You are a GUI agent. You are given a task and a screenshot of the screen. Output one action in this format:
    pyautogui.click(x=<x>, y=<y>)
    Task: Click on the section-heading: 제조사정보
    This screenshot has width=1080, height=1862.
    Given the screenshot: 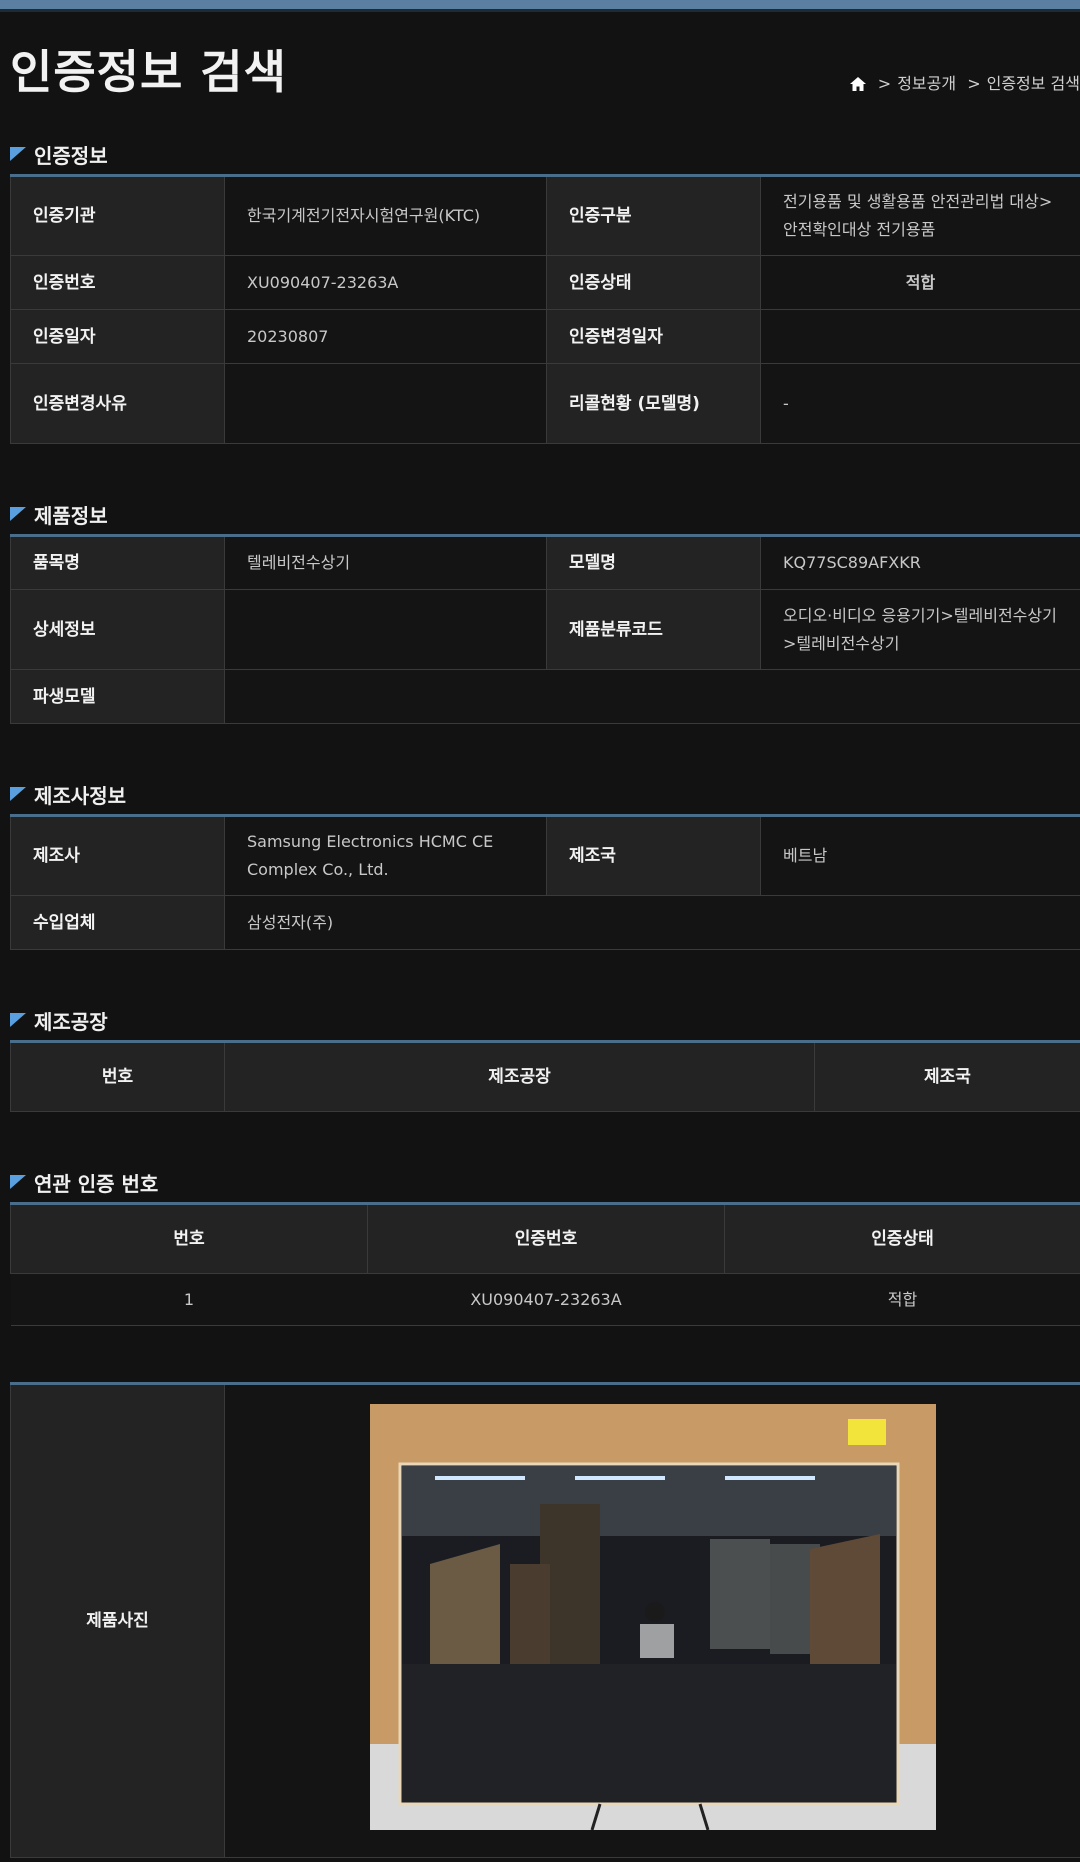 What is the action you would take?
    pyautogui.click(x=545, y=794)
    